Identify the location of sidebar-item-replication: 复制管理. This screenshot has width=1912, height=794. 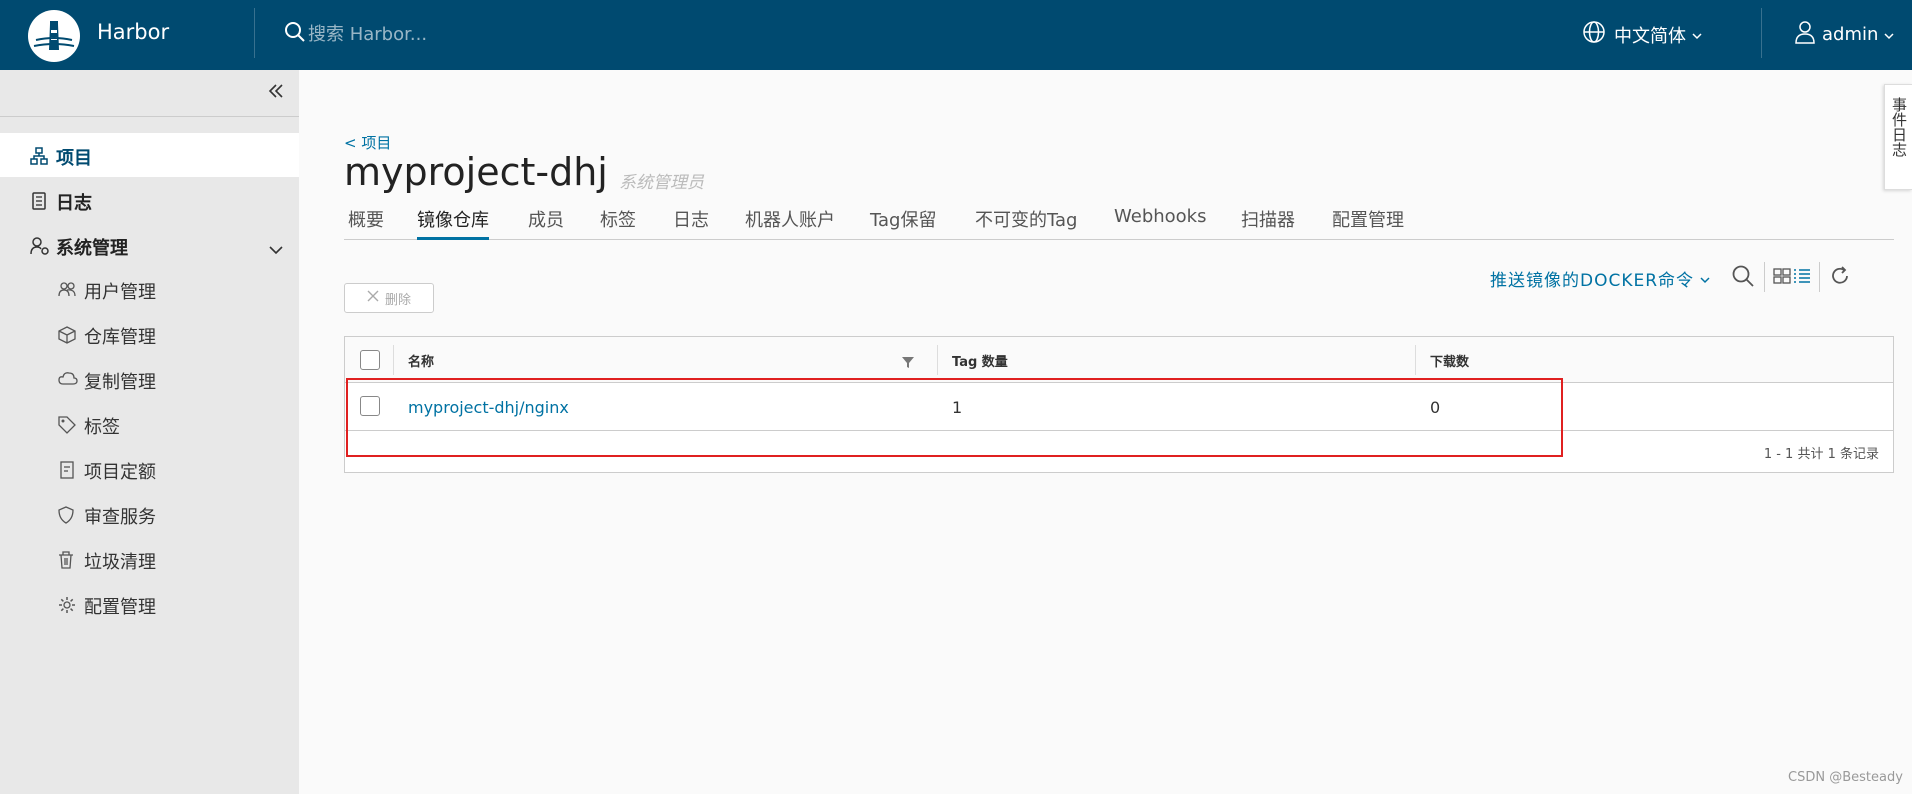
(149, 379).